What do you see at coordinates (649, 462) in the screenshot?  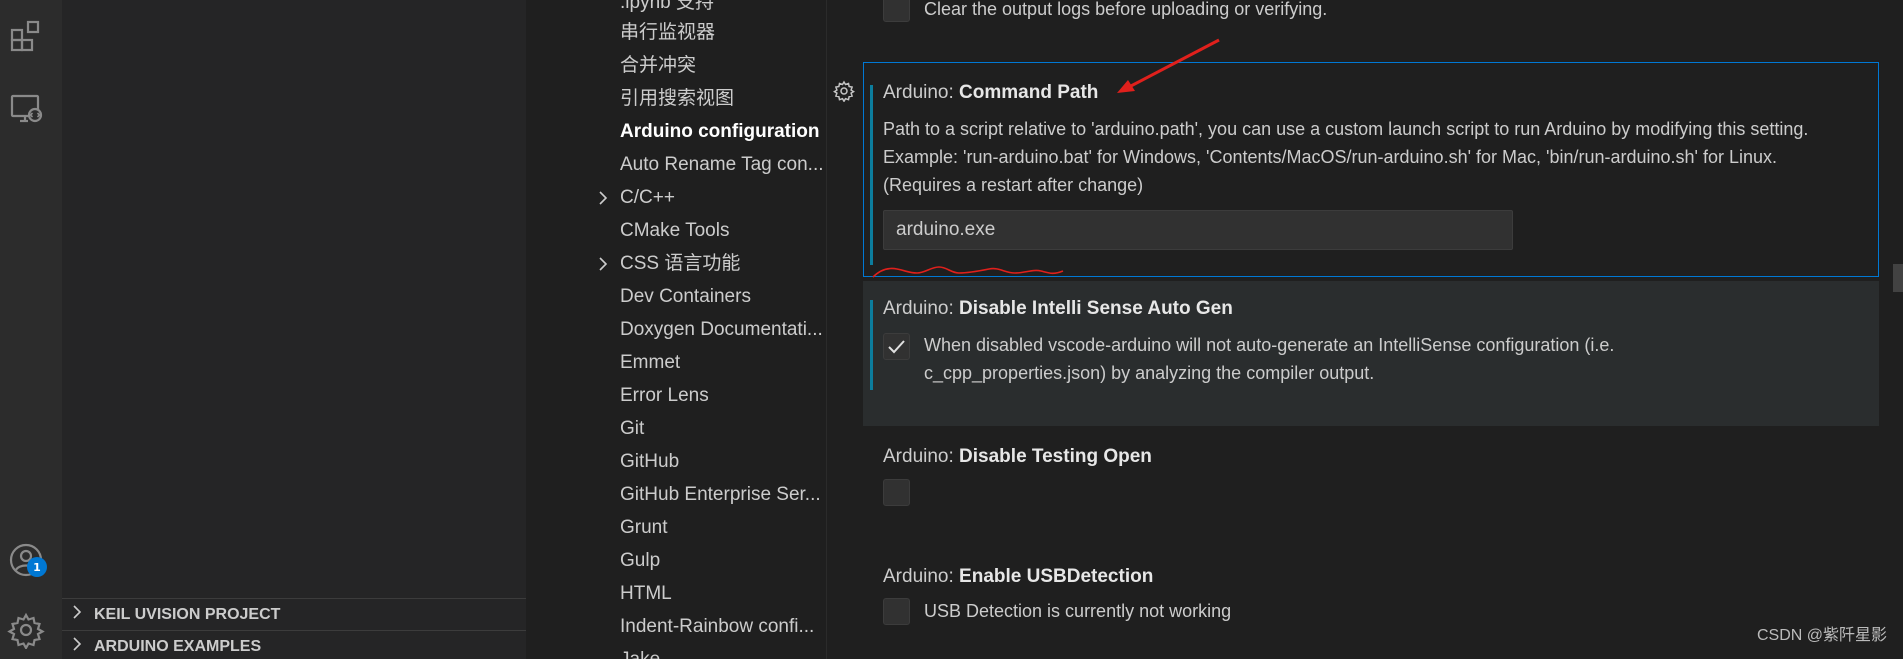 I see `toc-item: GitHub` at bounding box center [649, 462].